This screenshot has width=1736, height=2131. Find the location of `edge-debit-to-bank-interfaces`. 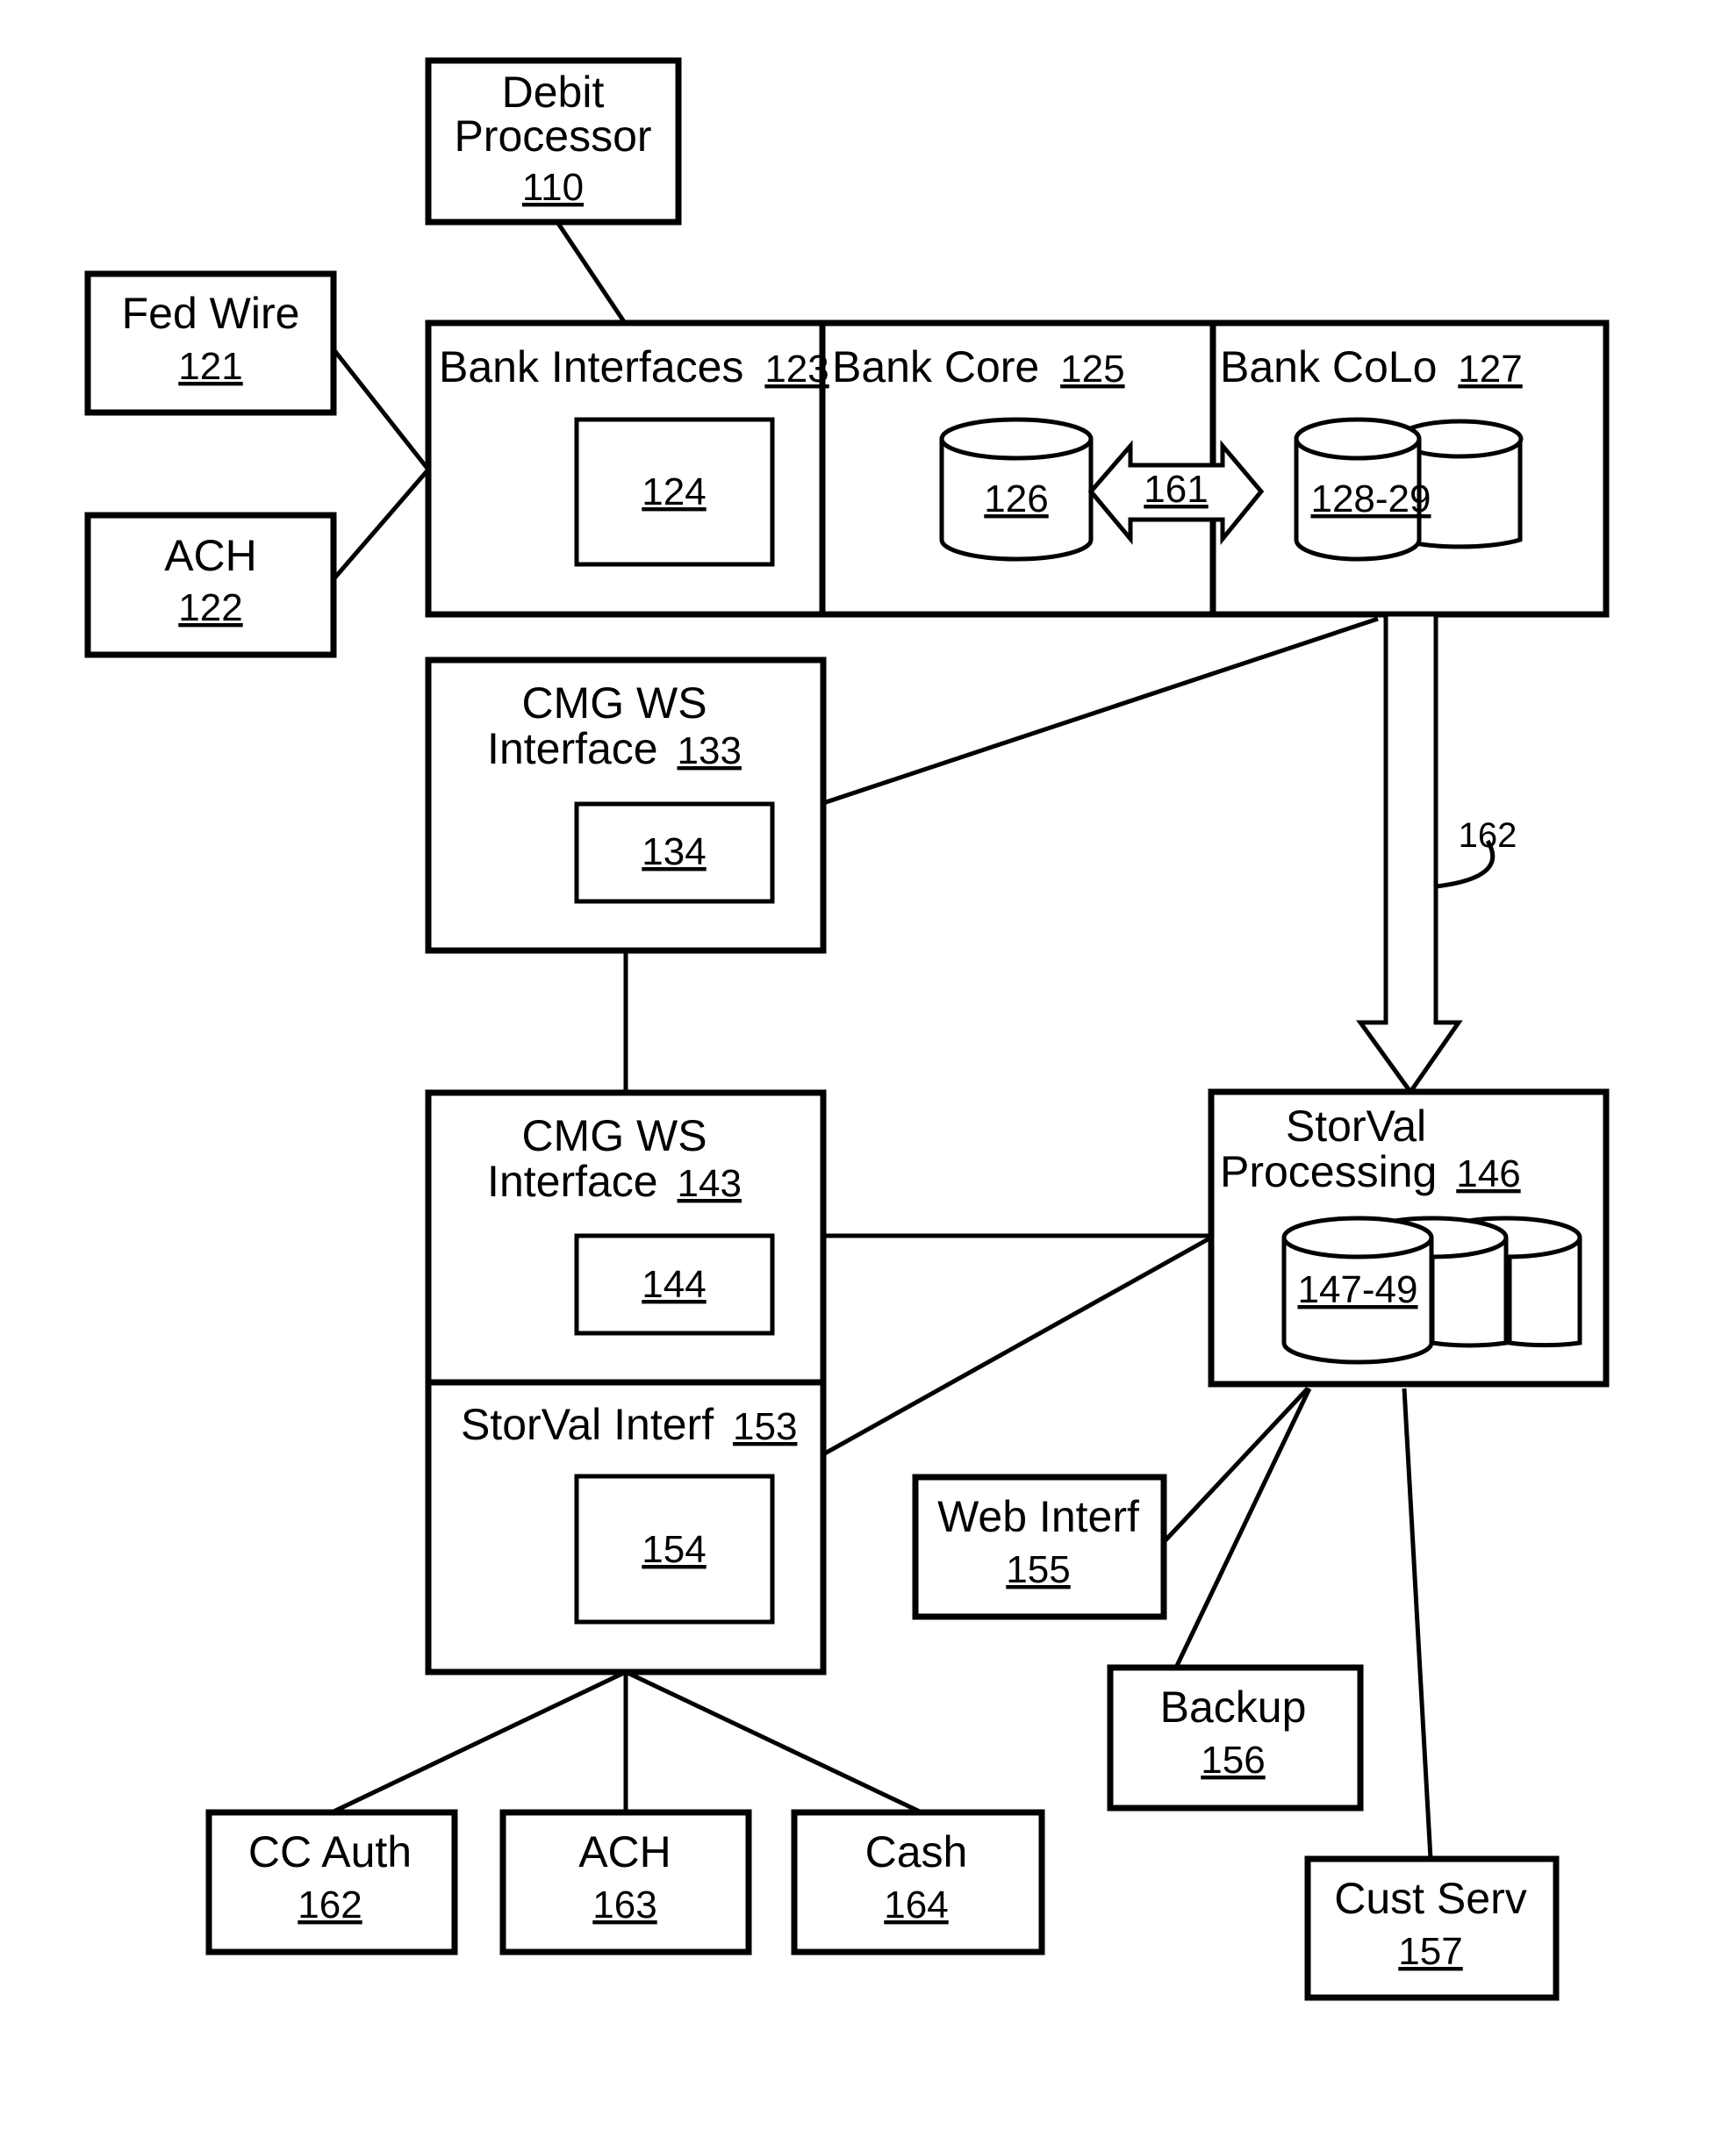

edge-debit-to-bank-interfaces is located at coordinates (591, 272).